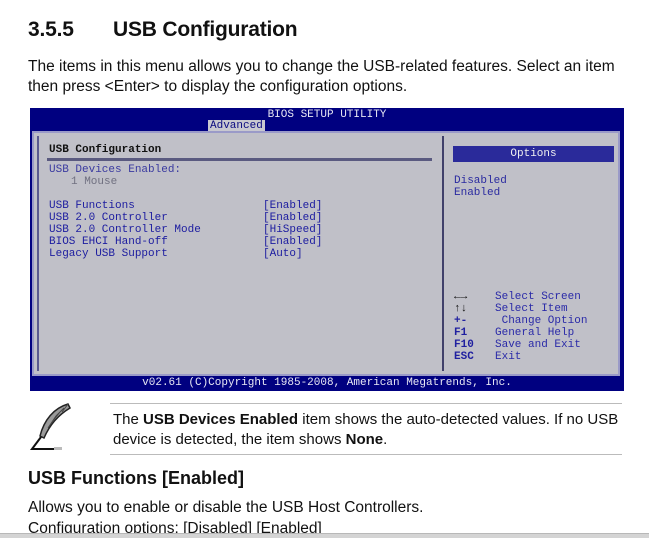 This screenshot has height=538, width=649. Describe the element at coordinates (105, 150) in the screenshot. I see `panel-title: USB Configuration` at that location.